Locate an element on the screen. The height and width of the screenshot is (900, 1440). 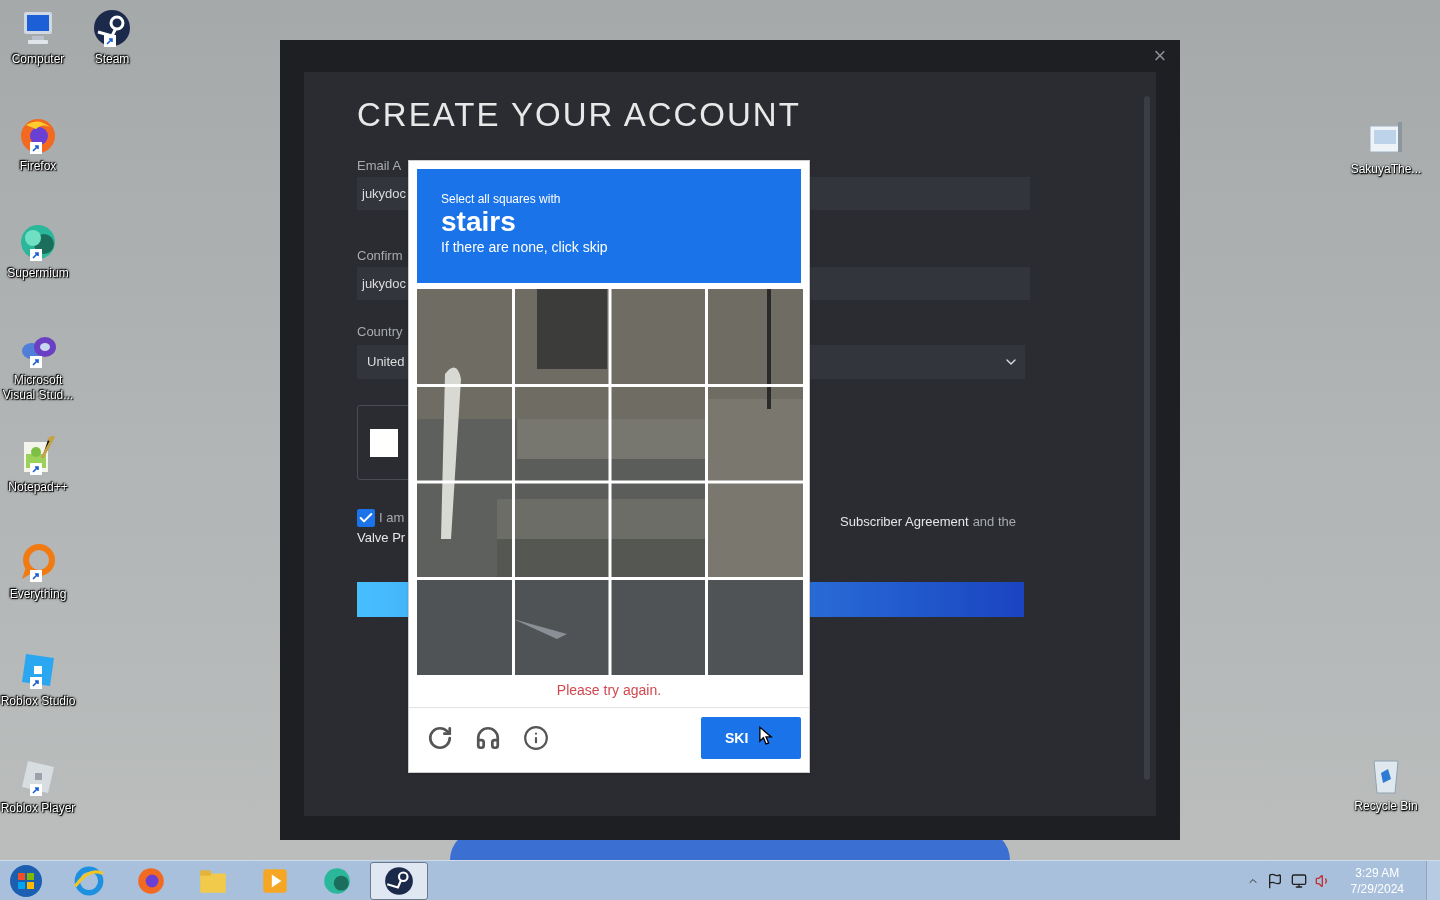
captcha-target: stairs is located at coordinates (479, 222).